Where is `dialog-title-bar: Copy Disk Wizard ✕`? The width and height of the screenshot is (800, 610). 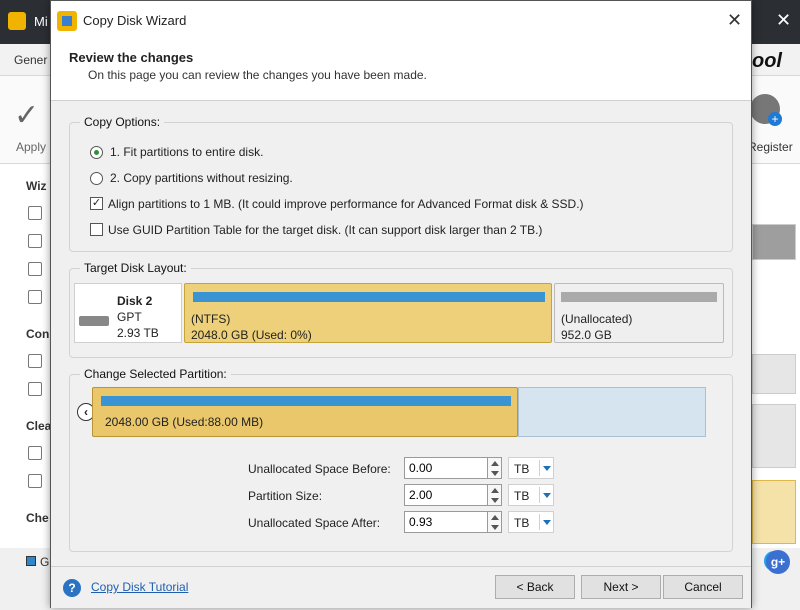
dialog-title-bar: Copy Disk Wizard ✕ is located at coordinates (401, 21).